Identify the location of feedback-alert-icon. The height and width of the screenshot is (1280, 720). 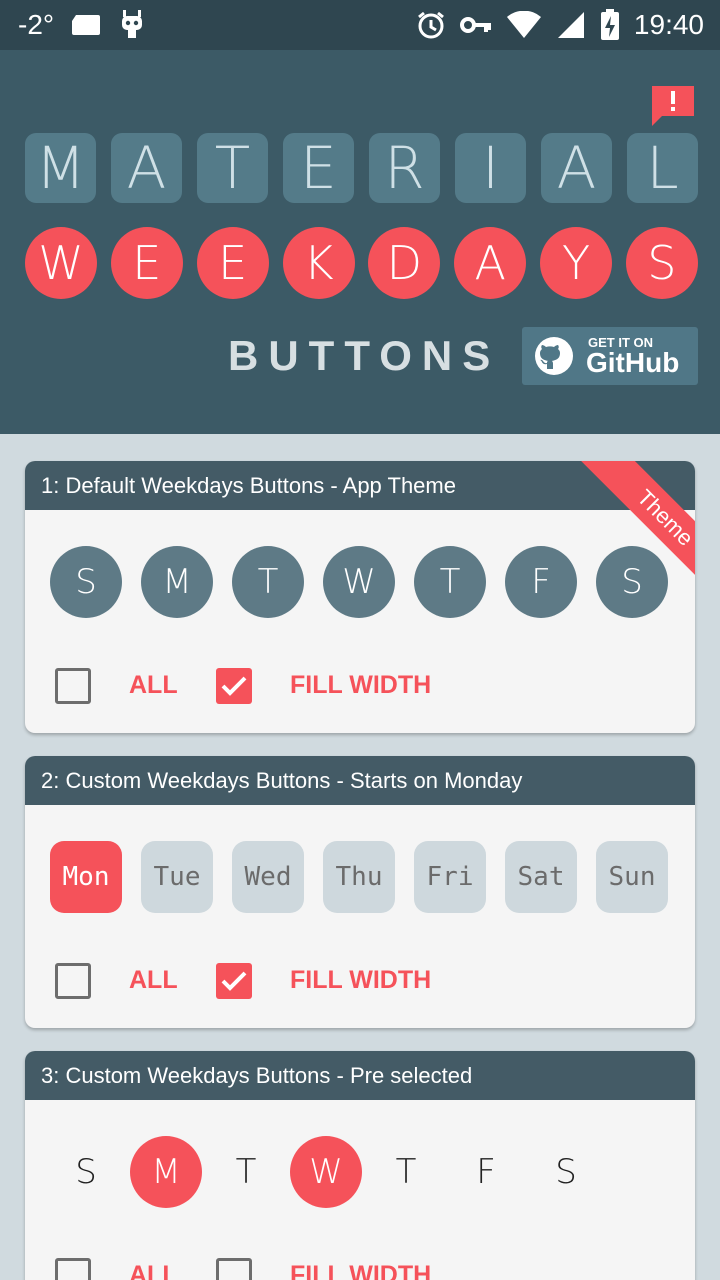
(673, 106).